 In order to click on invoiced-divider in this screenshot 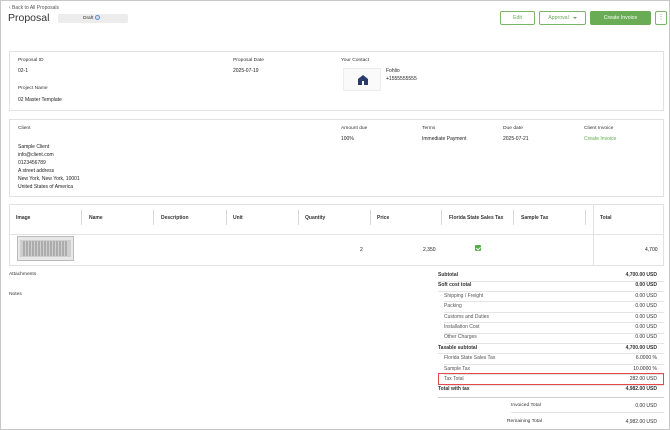, I will do `click(587, 412)`.